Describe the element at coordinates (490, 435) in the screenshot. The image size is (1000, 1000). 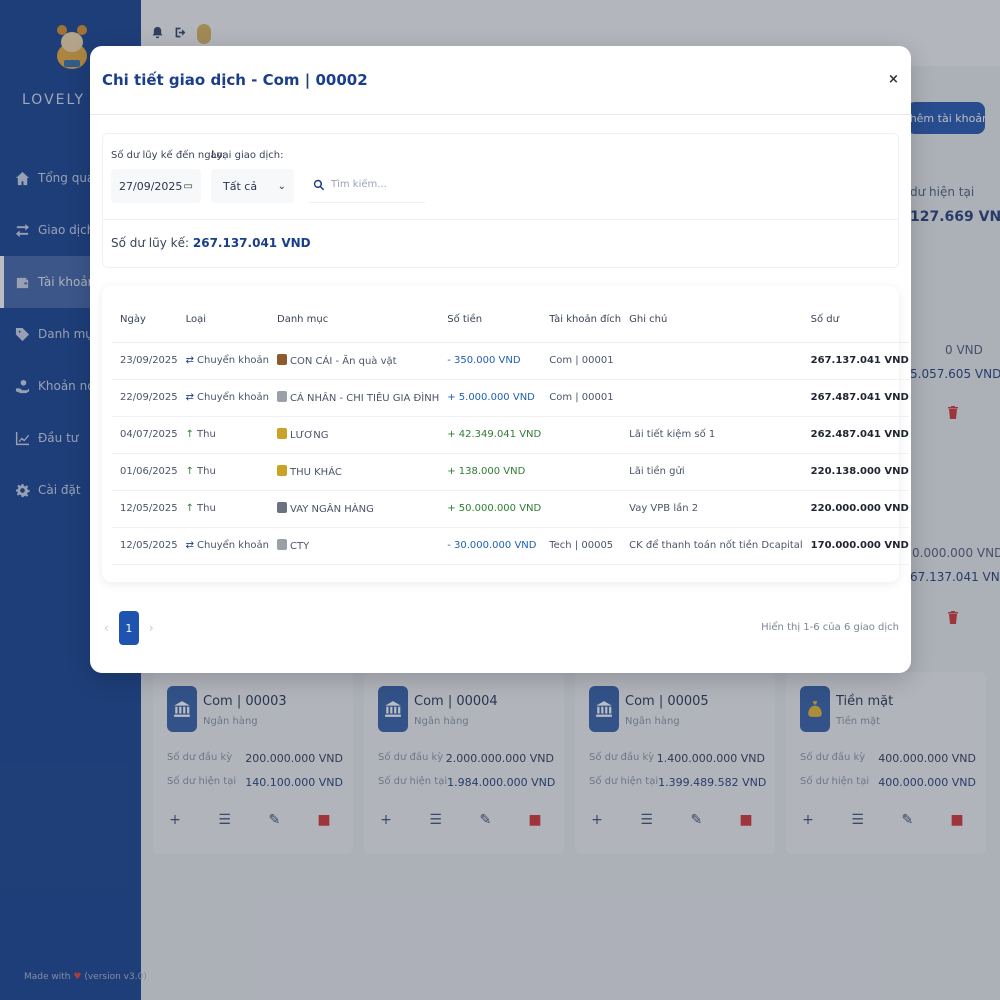
I see `cell-amount: + 42.349.041 VND` at that location.